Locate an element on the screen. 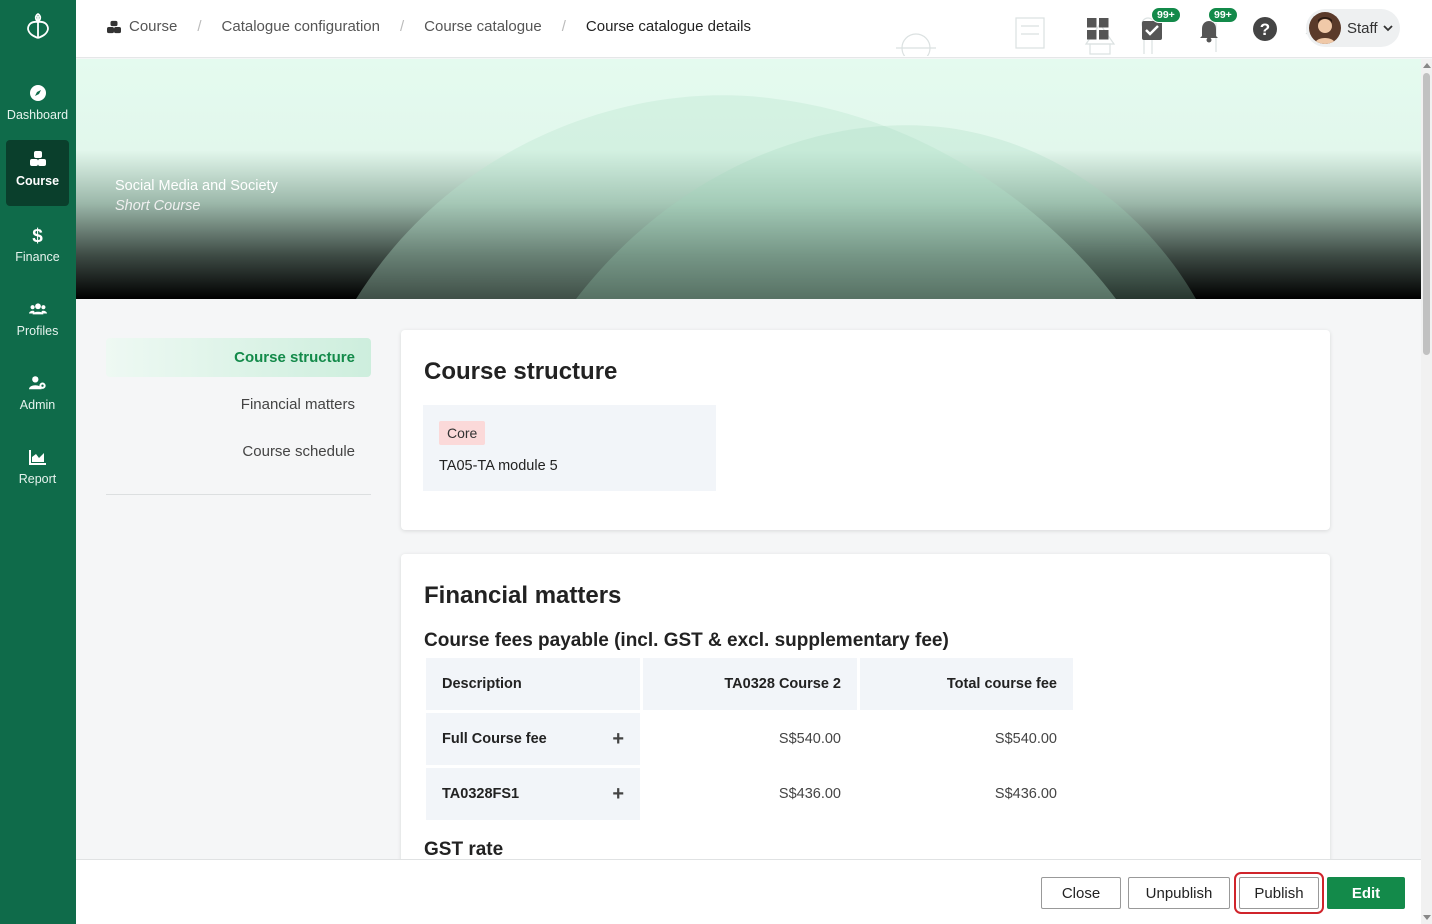 This screenshot has width=1432, height=924. help-question-icon: ? is located at coordinates (1265, 29).